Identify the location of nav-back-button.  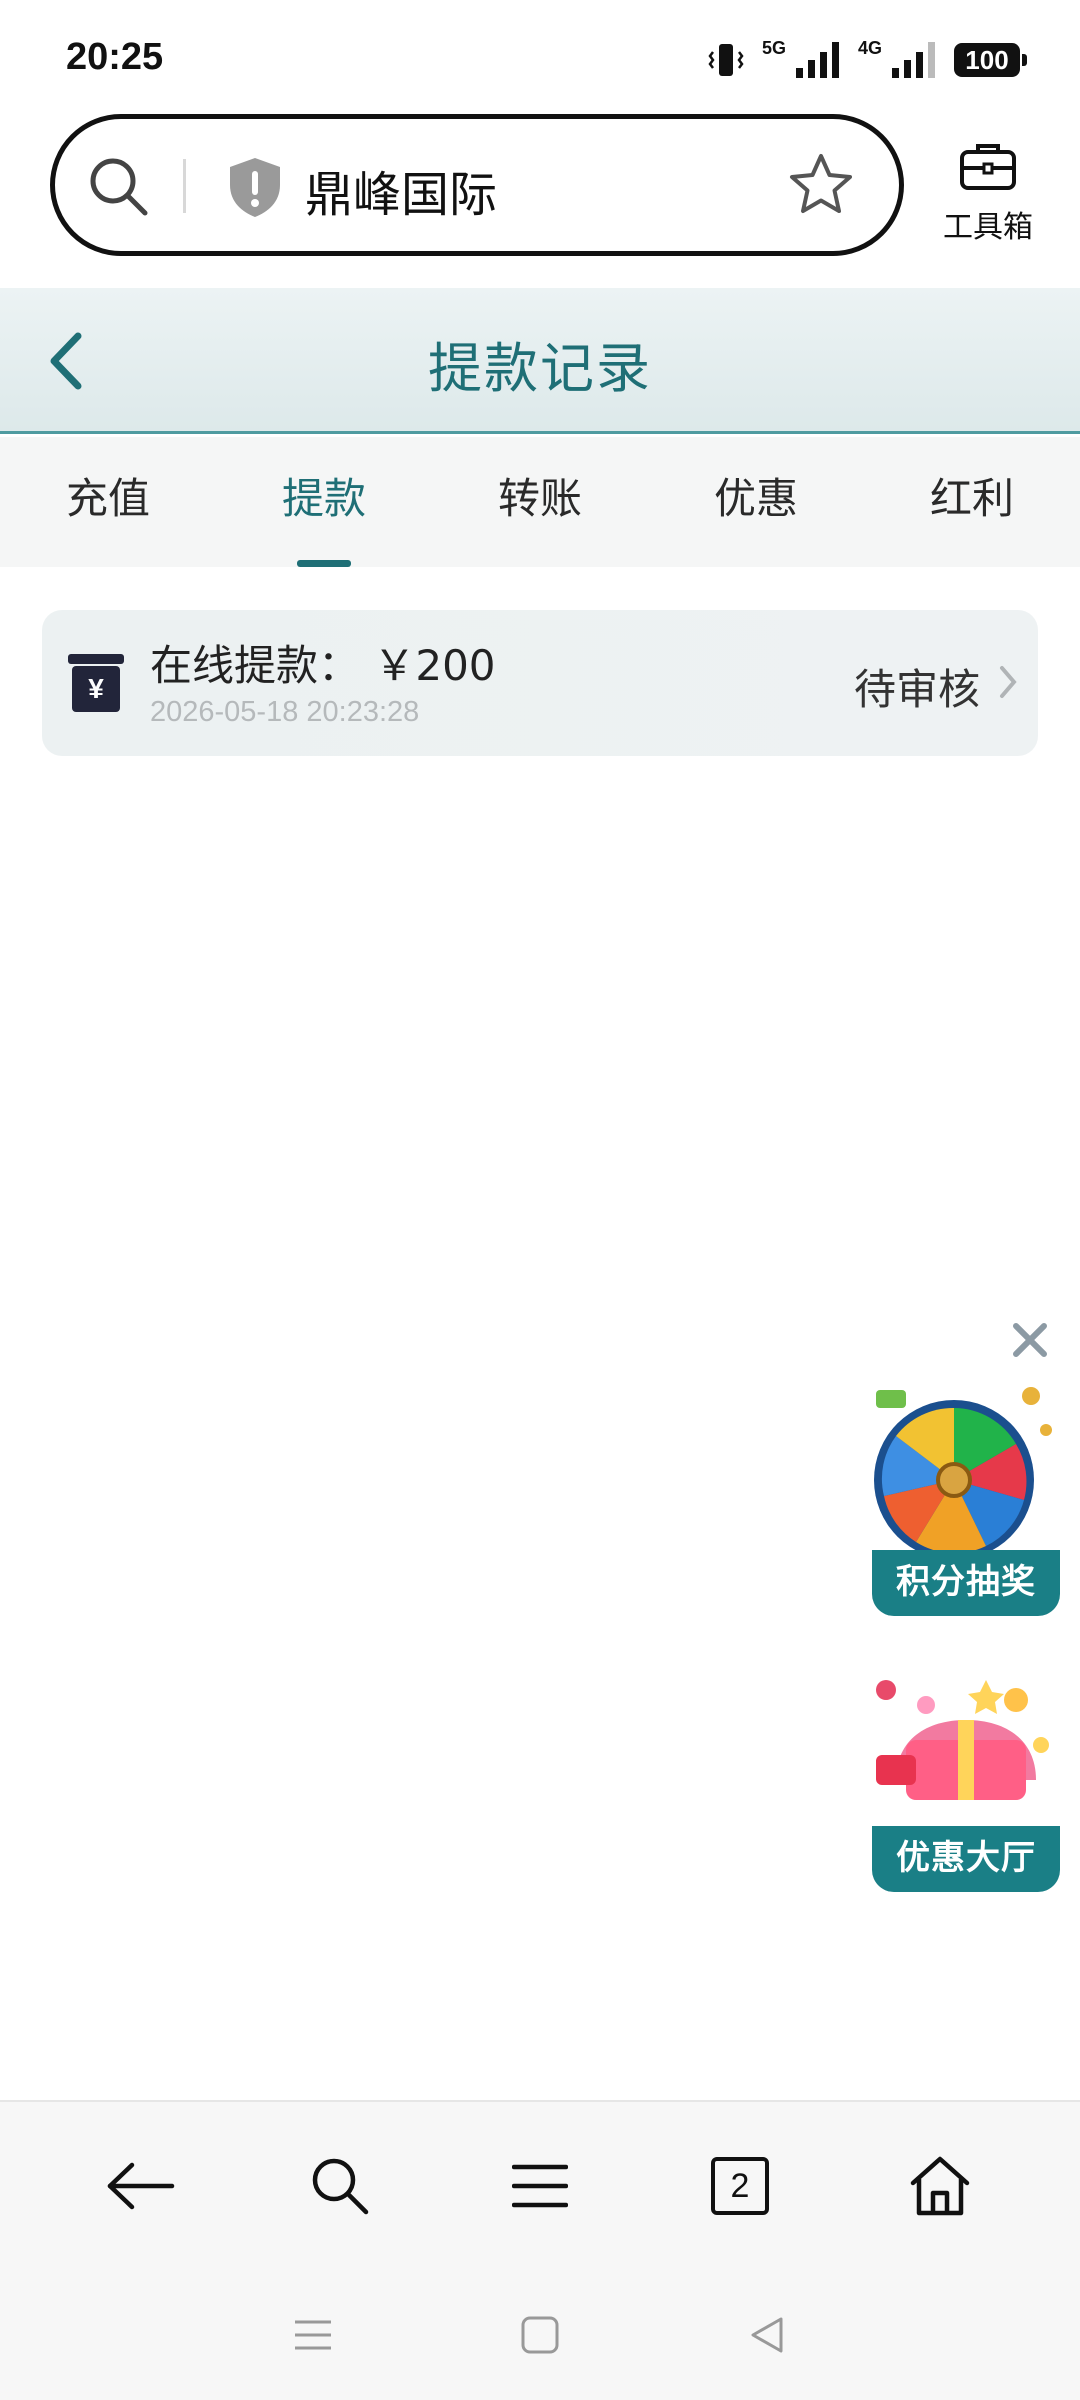
(140, 2186).